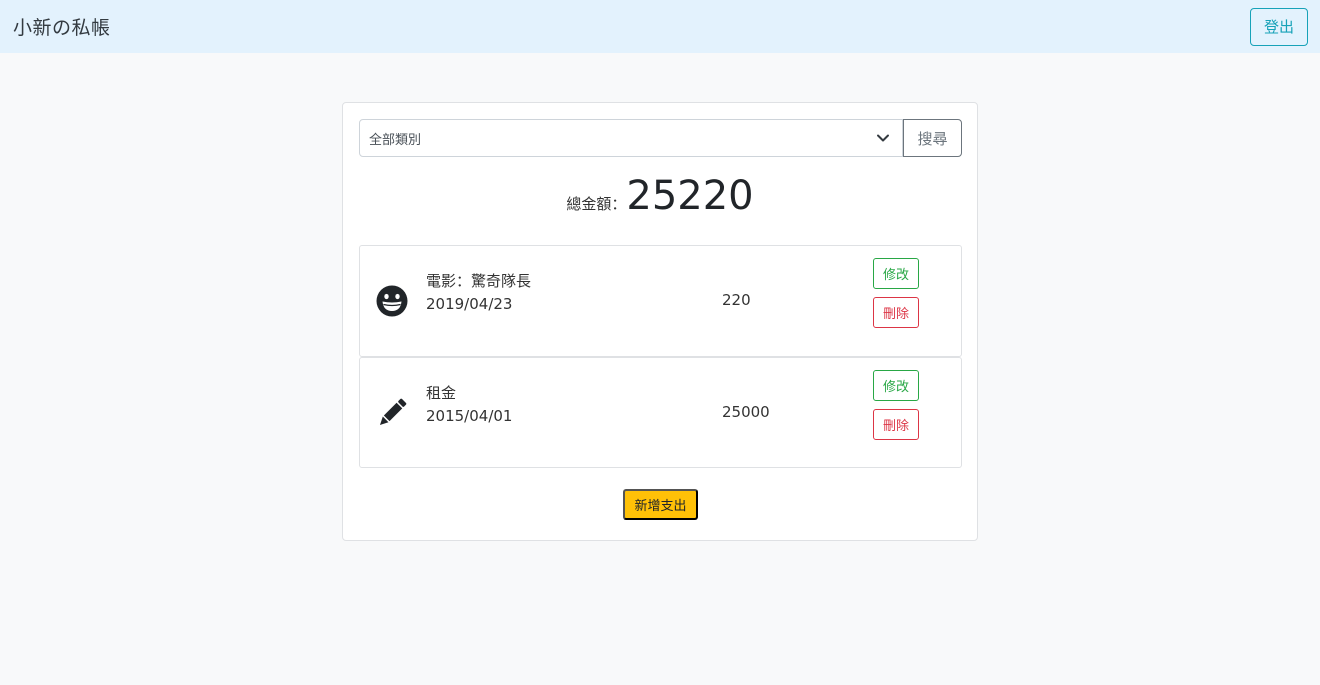 Image resolution: width=1320 pixels, height=685 pixels. What do you see at coordinates (660, 26) in the screenshot?
I see `navbar: 小新の私帳 登出` at bounding box center [660, 26].